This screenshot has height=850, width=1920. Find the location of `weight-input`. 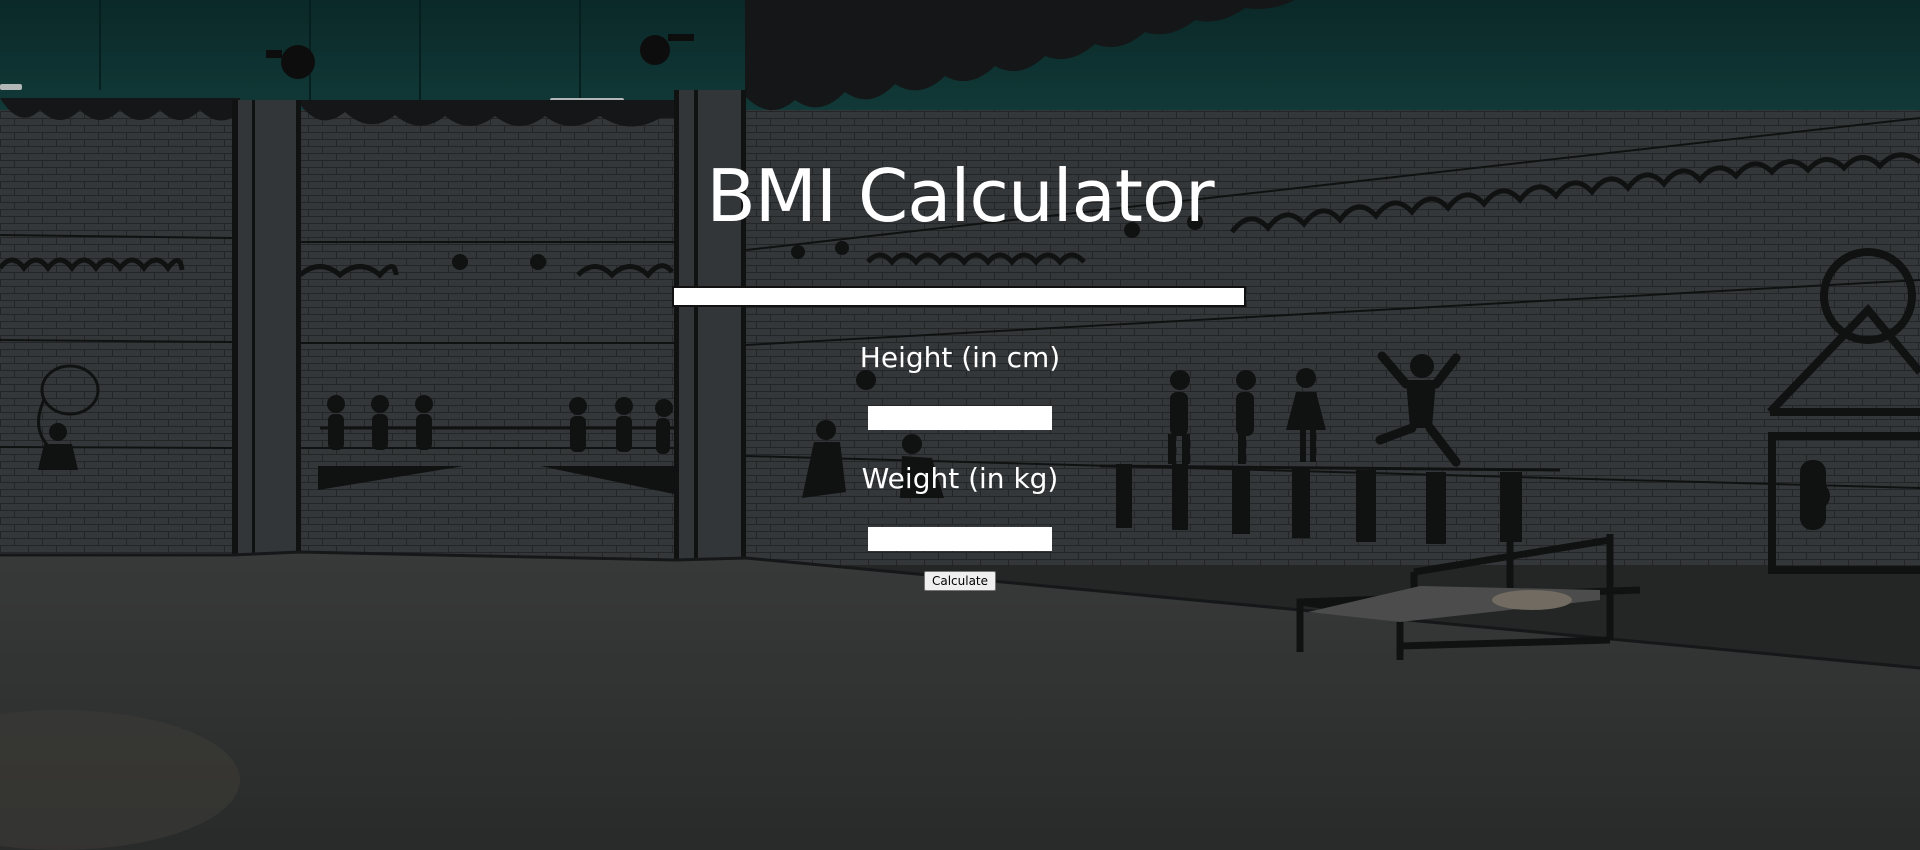

weight-input is located at coordinates (960, 539).